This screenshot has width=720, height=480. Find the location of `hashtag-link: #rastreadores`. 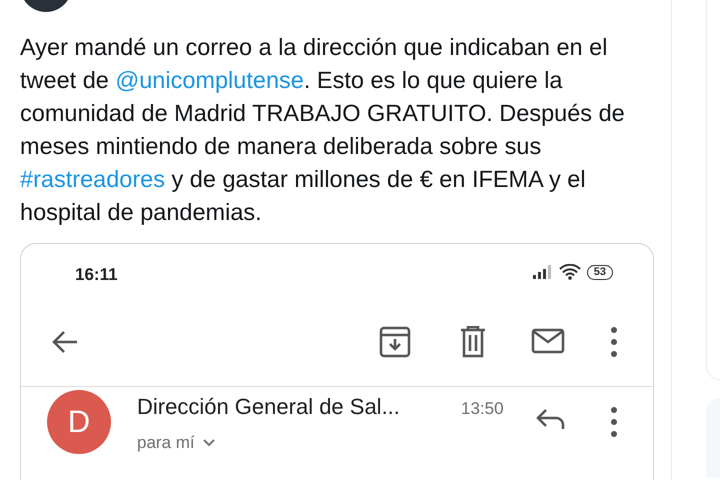

hashtag-link: #rastreadores is located at coordinates (92, 179).